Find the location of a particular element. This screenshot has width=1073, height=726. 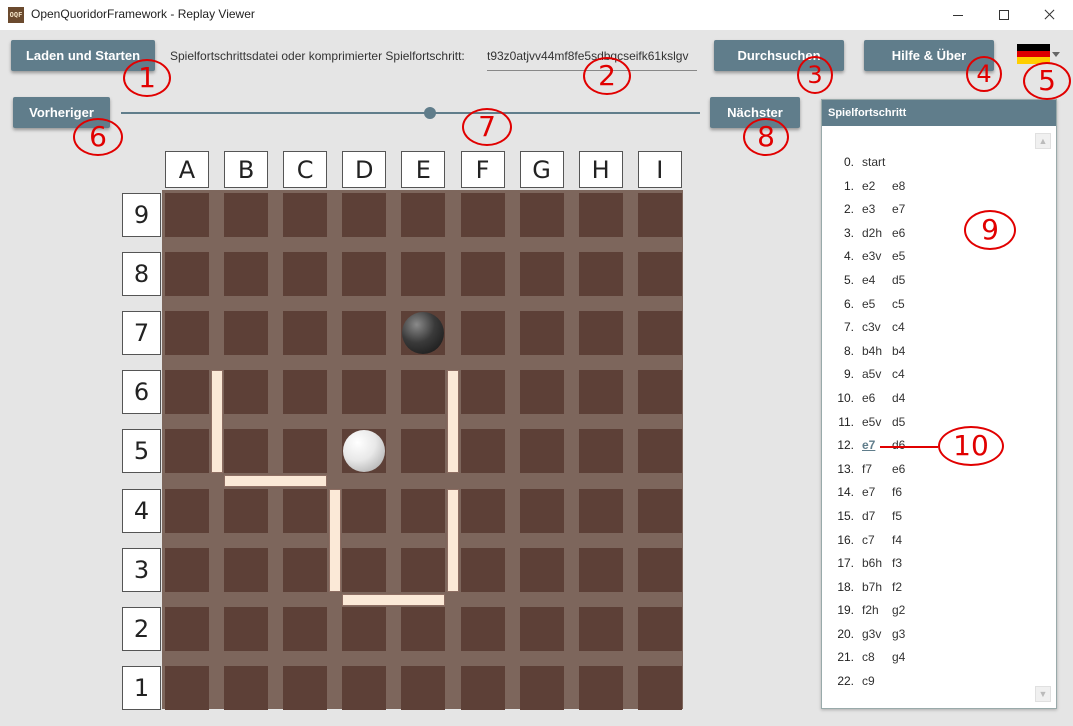

move-player1: e3v is located at coordinates (871, 257).